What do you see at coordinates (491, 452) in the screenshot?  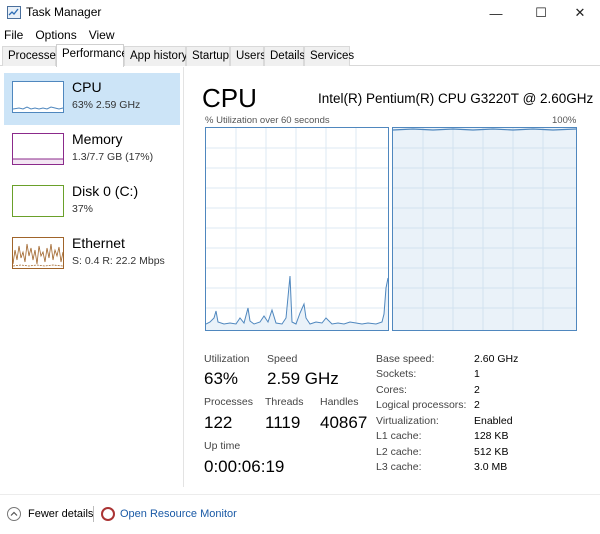 I see `l2-cache-value: 512 KB` at bounding box center [491, 452].